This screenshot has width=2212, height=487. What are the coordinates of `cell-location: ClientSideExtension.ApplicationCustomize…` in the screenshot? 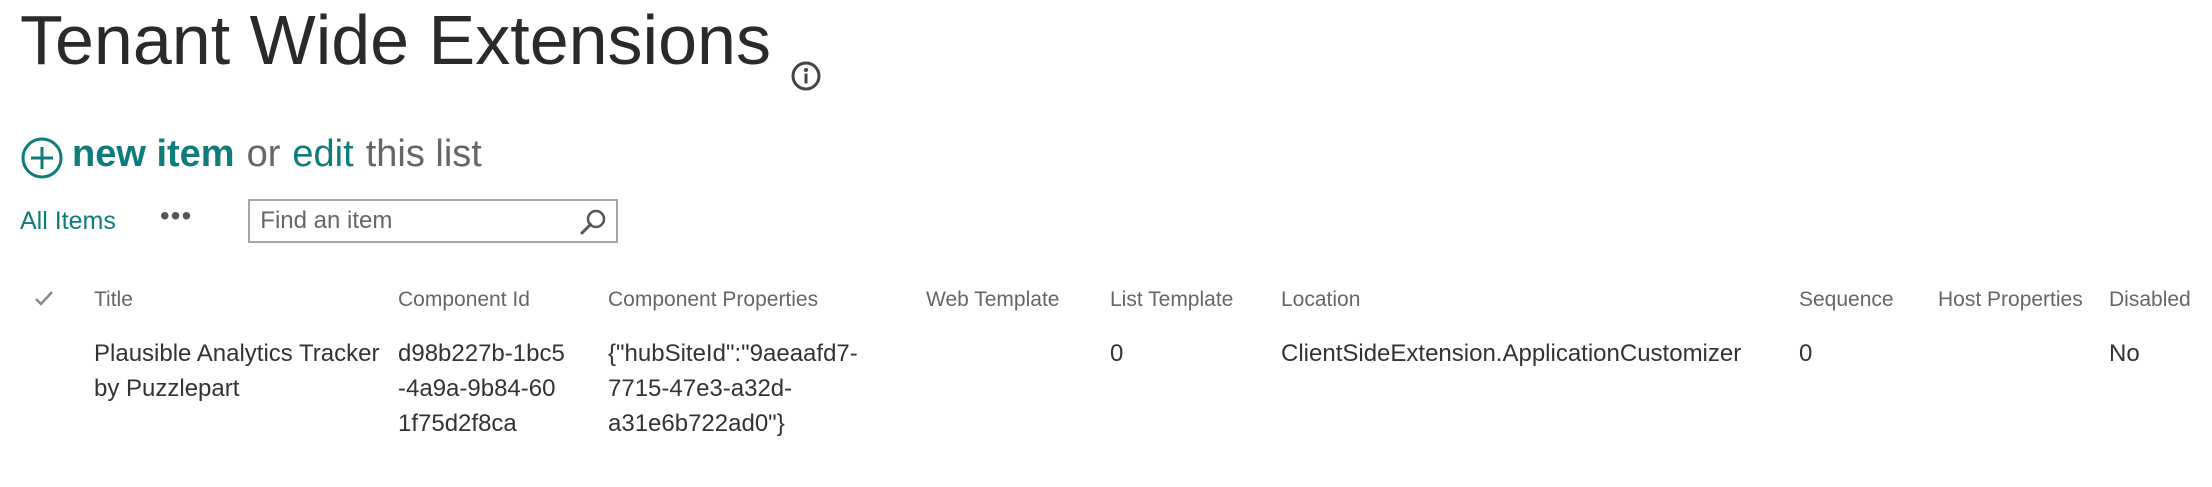 It's located at (1511, 353).